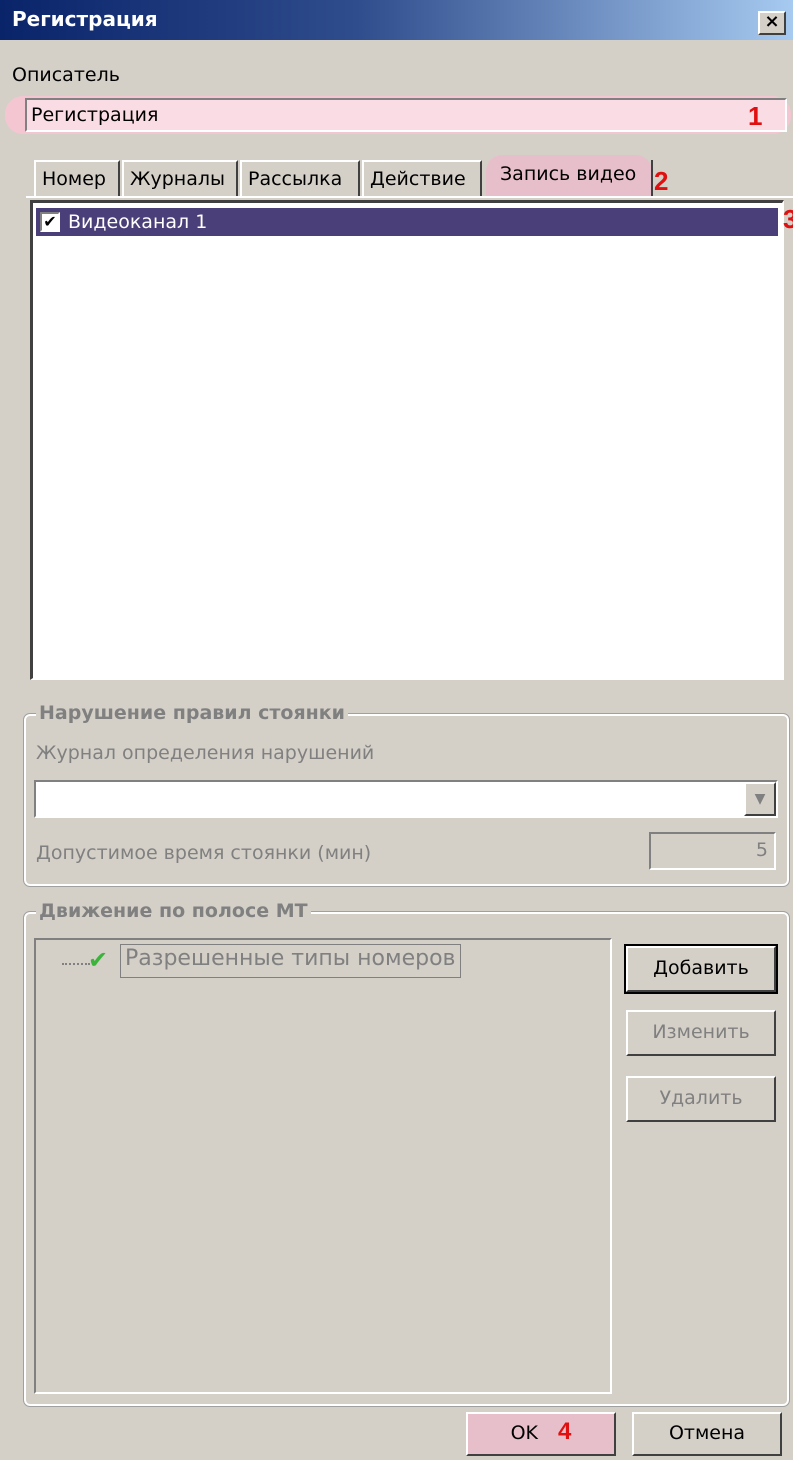  I want to click on mt-lane-title: Движение по полосе МТ, so click(173, 911).